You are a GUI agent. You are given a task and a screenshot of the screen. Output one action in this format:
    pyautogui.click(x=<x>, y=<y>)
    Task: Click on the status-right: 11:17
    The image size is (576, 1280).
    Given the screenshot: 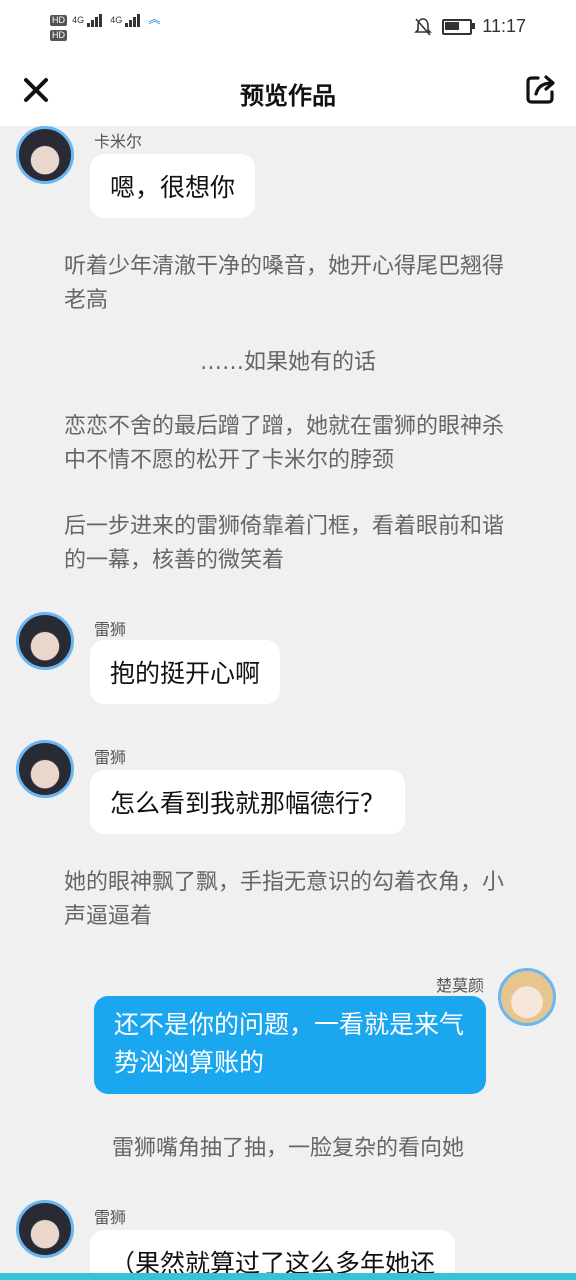 What is the action you would take?
    pyautogui.click(x=470, y=26)
    